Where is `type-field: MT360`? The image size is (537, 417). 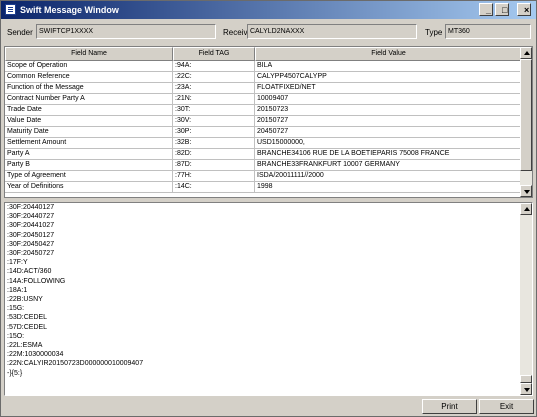 type-field: MT360 is located at coordinates (488, 31).